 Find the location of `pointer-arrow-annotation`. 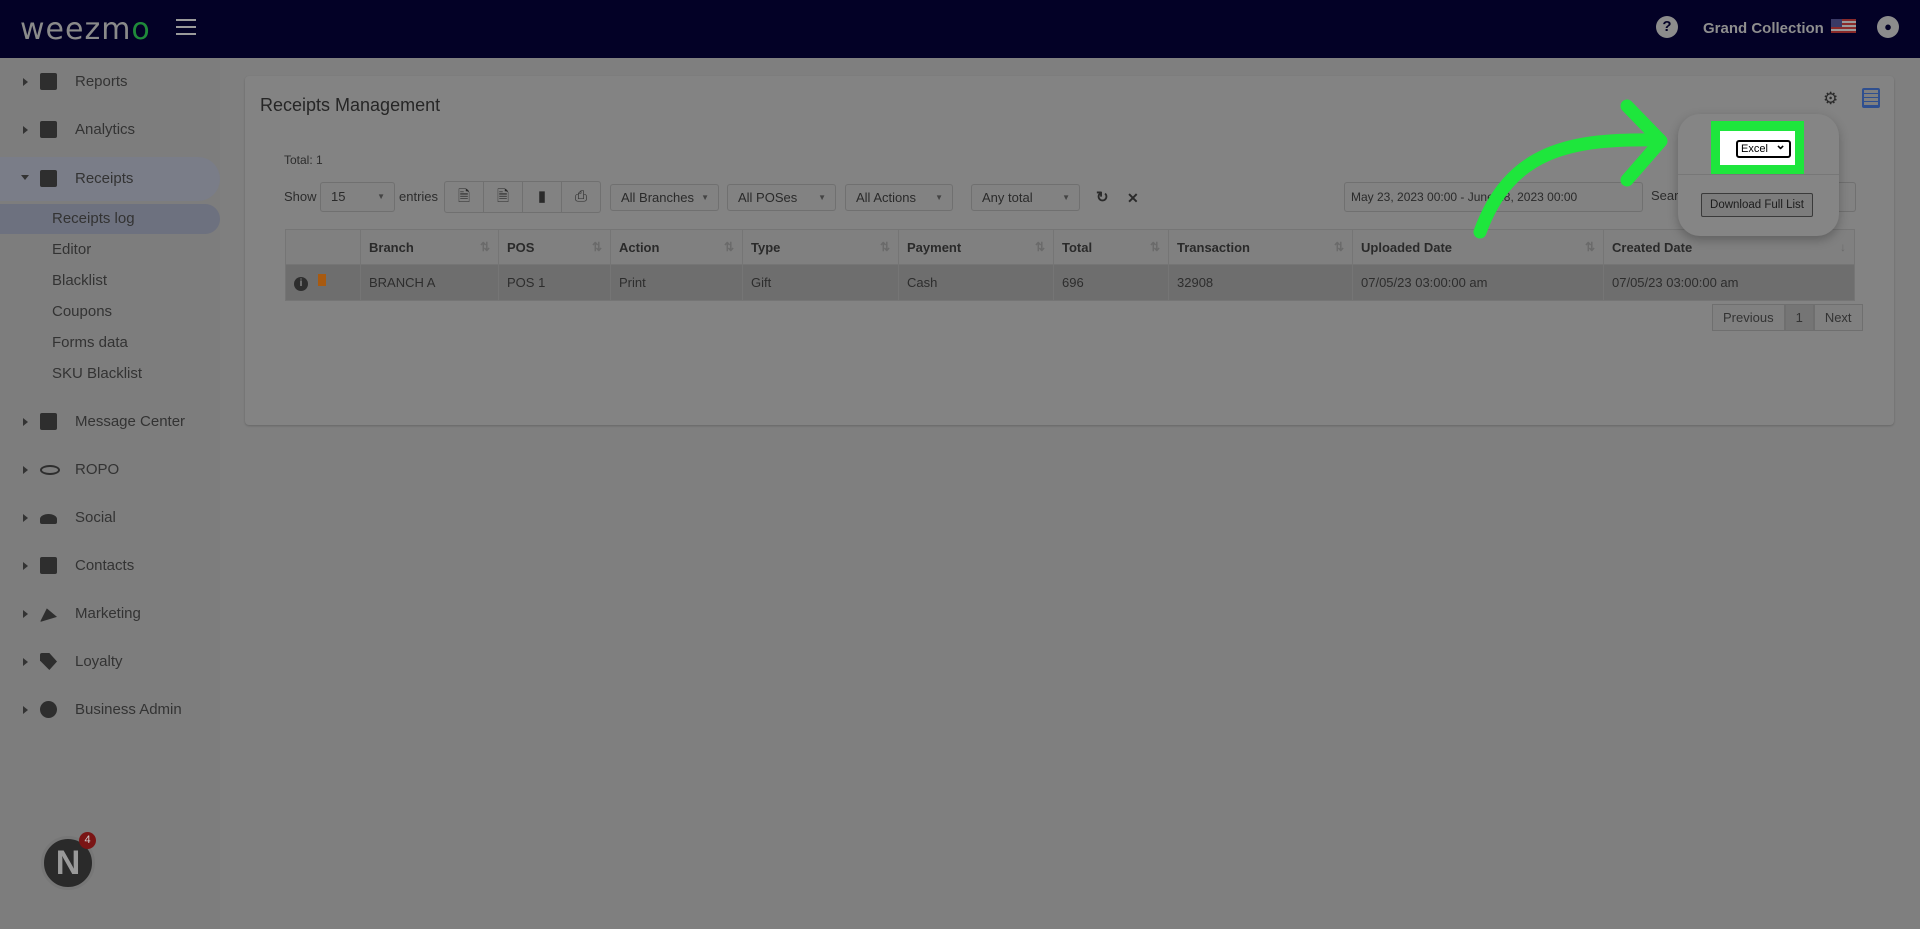

pointer-arrow-annotation is located at coordinates (1570, 169).